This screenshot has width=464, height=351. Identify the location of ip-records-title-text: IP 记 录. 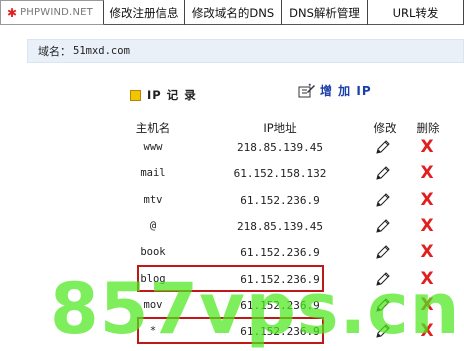
(172, 95).